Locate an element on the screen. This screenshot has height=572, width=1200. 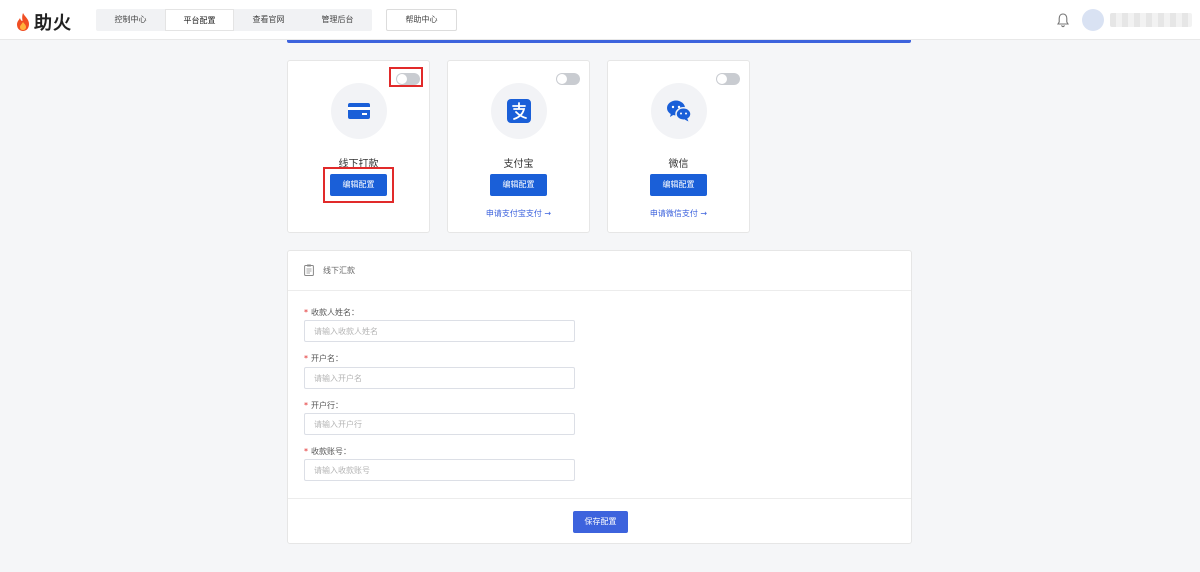
payee-name-input is located at coordinates (439, 331).